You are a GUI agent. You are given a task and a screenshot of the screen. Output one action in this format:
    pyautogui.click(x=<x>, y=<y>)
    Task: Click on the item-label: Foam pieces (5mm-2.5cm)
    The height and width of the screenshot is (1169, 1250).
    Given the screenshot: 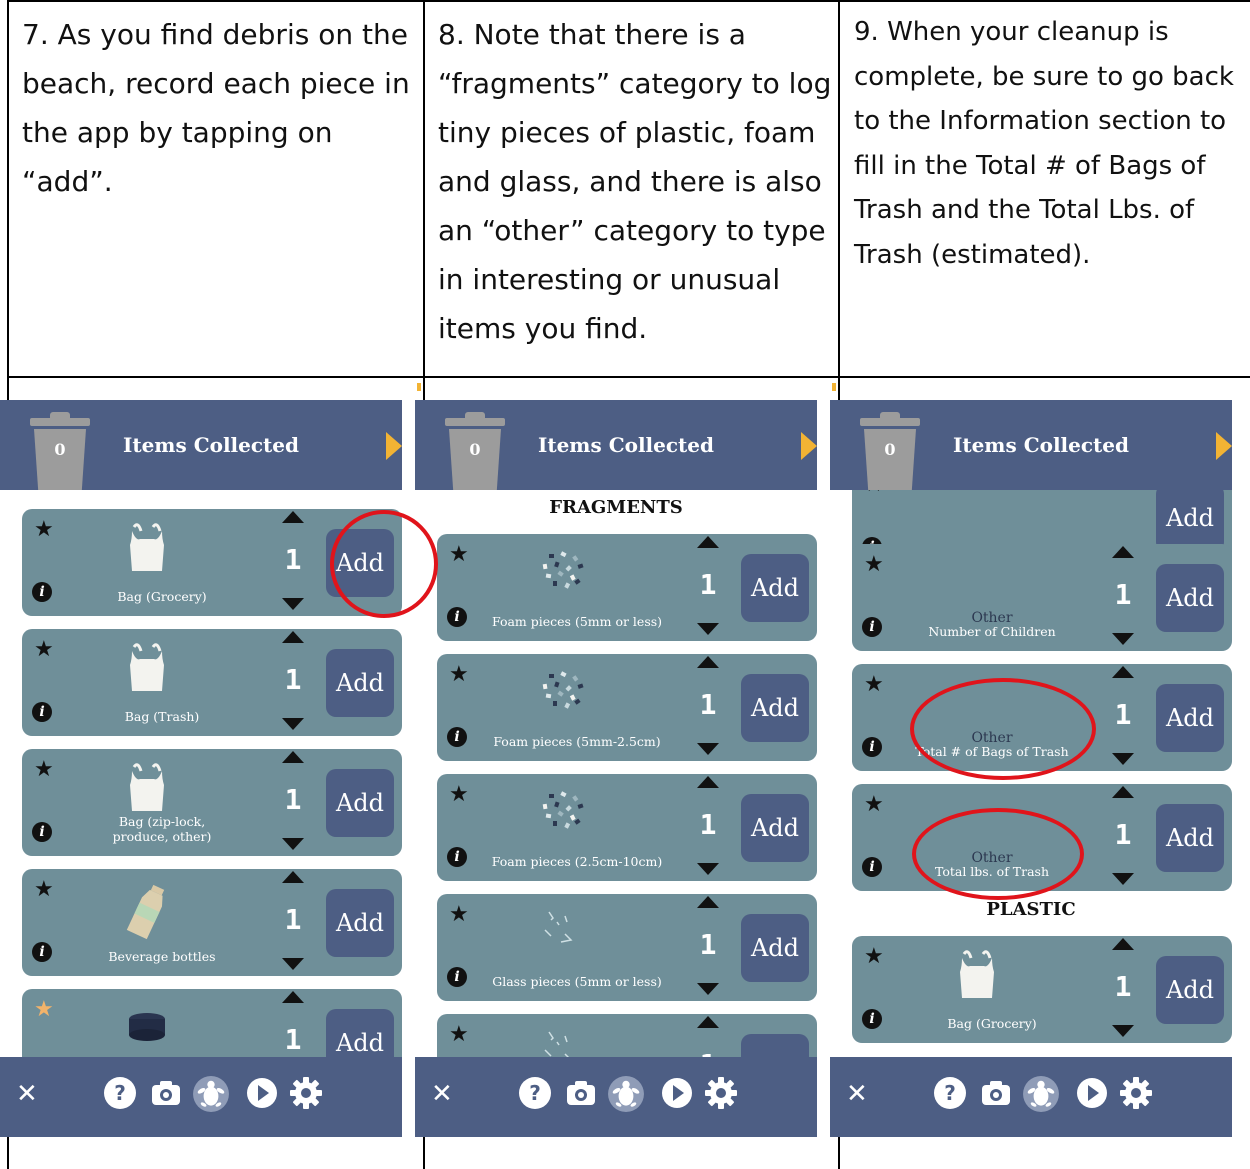 What is the action you would take?
    pyautogui.click(x=577, y=741)
    